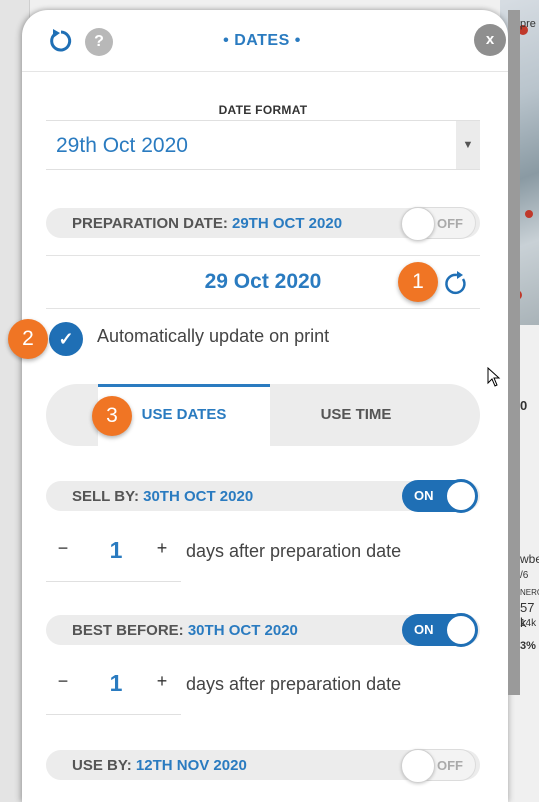 The height and width of the screenshot is (802, 539). Describe the element at coordinates (528, 24) in the screenshot. I see `background-text: pre` at that location.